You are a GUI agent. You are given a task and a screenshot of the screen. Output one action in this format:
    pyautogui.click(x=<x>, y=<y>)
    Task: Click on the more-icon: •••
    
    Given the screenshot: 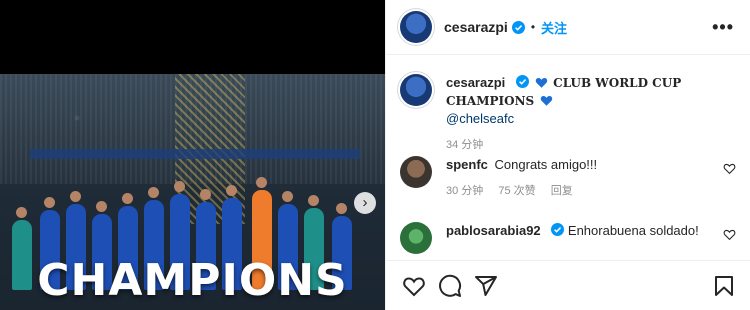 What is the action you would take?
    pyautogui.click(x=723, y=27)
    